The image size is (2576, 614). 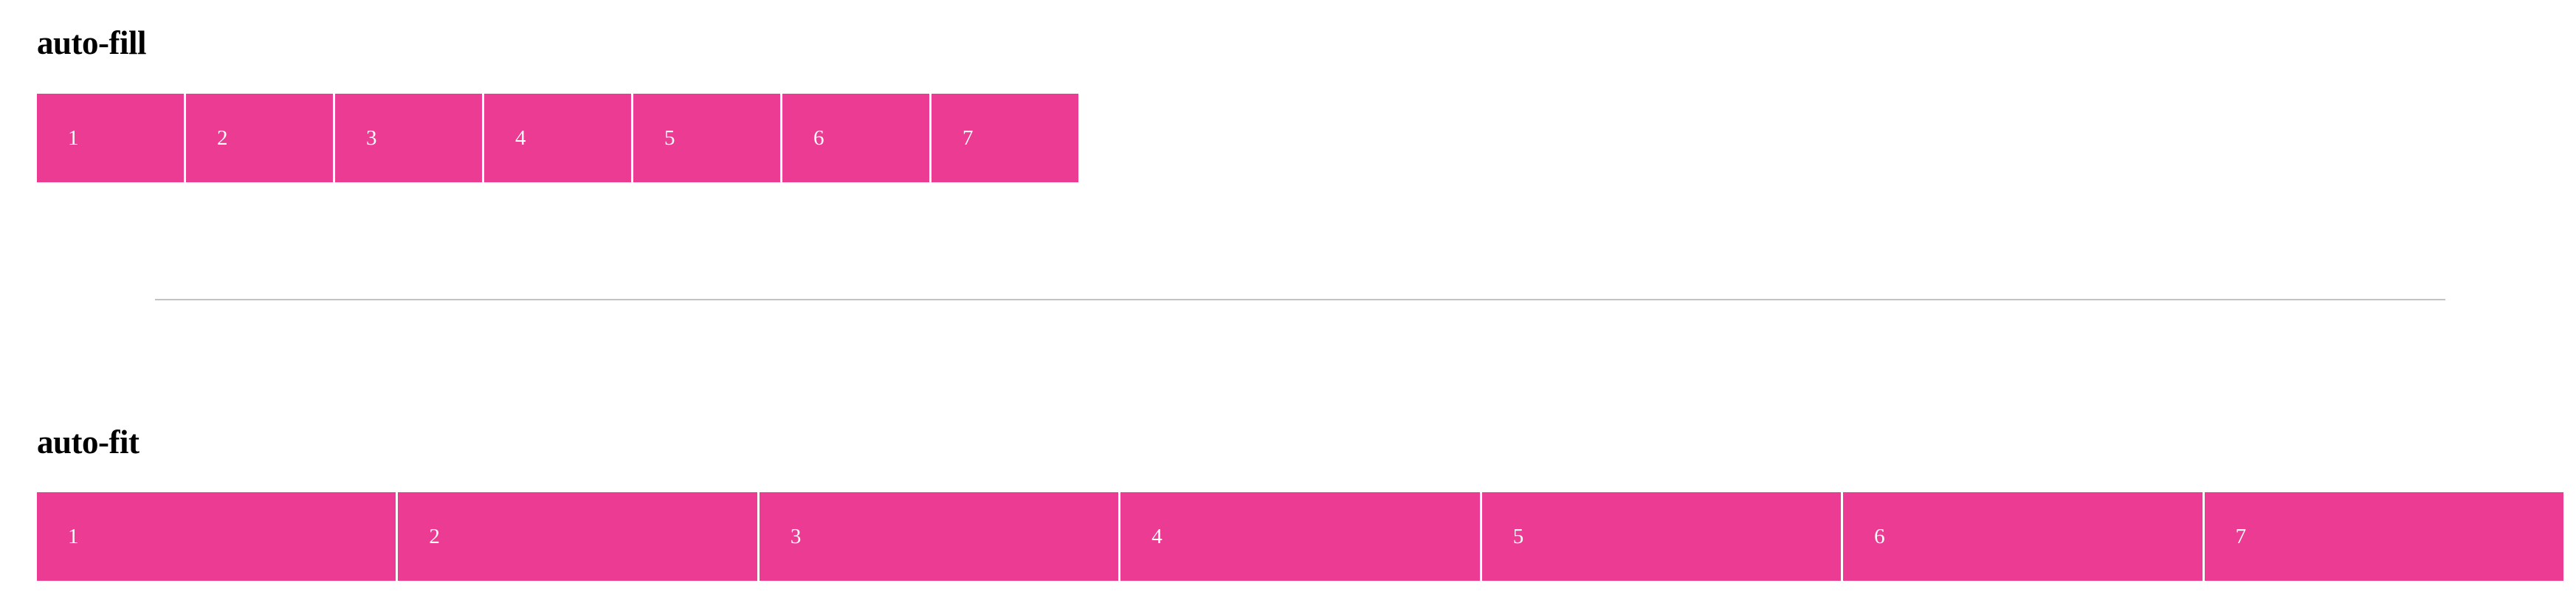 I want to click on auto-fill-grid: 1 2 3 4 5 6 7, so click(x=558, y=138).